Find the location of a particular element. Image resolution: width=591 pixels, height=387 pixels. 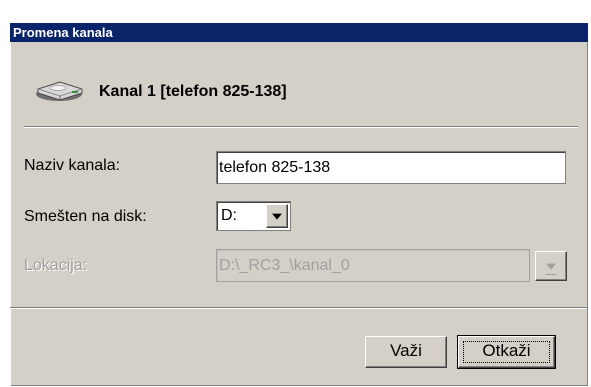

footer-separator is located at coordinates (298, 308).